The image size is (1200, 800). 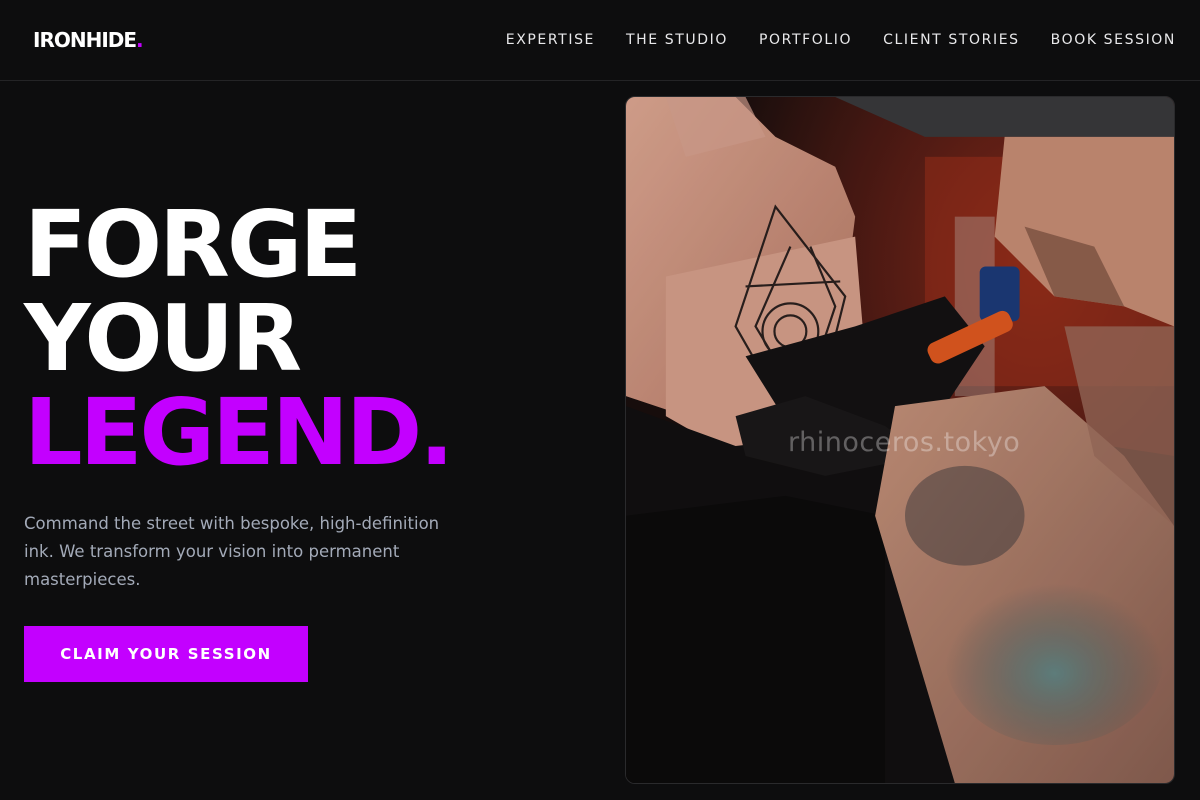 What do you see at coordinates (904, 442) in the screenshot?
I see `image-watermark: rhinoceros.tokyo` at bounding box center [904, 442].